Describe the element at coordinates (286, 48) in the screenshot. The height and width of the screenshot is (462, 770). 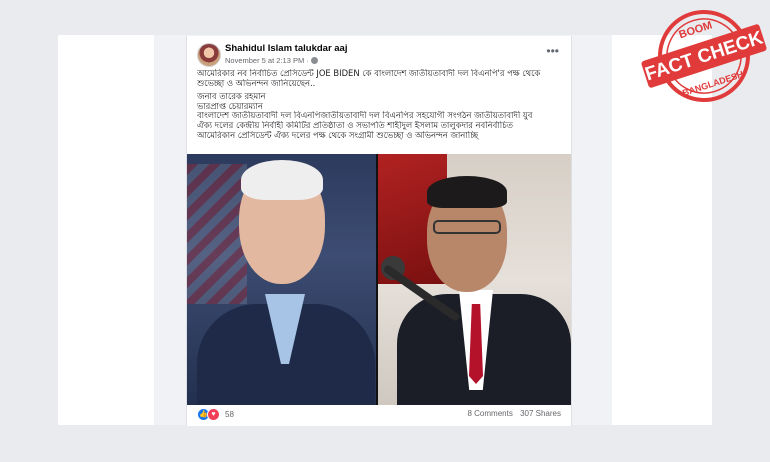
I see `author-name: Shahidul Islam talukdar aaj` at that location.